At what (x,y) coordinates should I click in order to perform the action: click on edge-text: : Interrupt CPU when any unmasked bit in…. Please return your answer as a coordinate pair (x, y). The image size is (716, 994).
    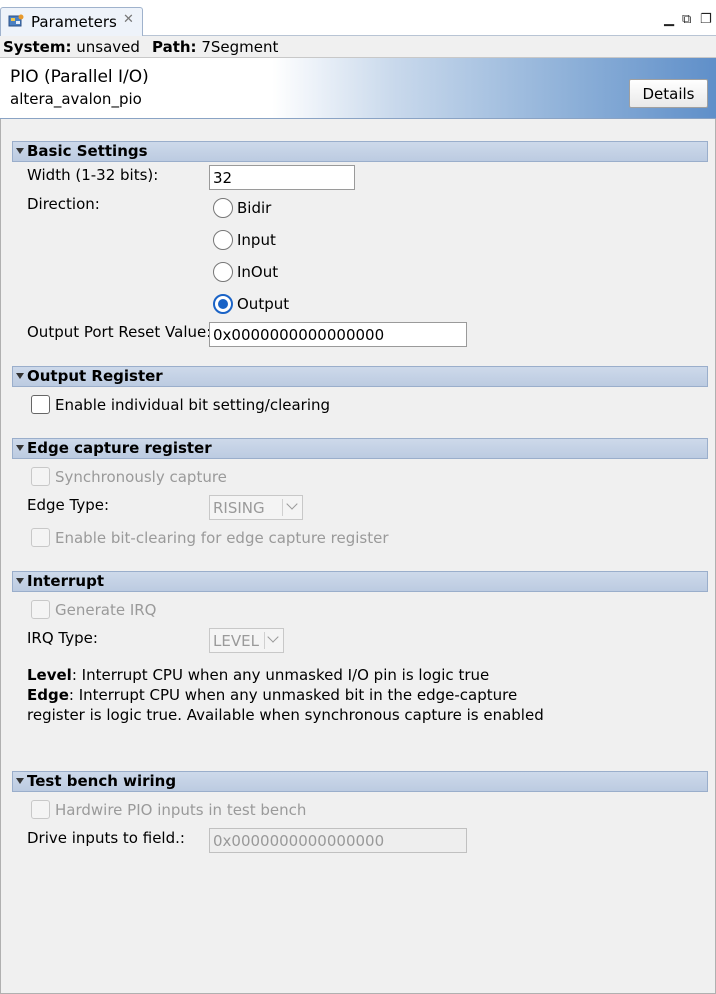
    Looking at the image, I should click on (293, 695).